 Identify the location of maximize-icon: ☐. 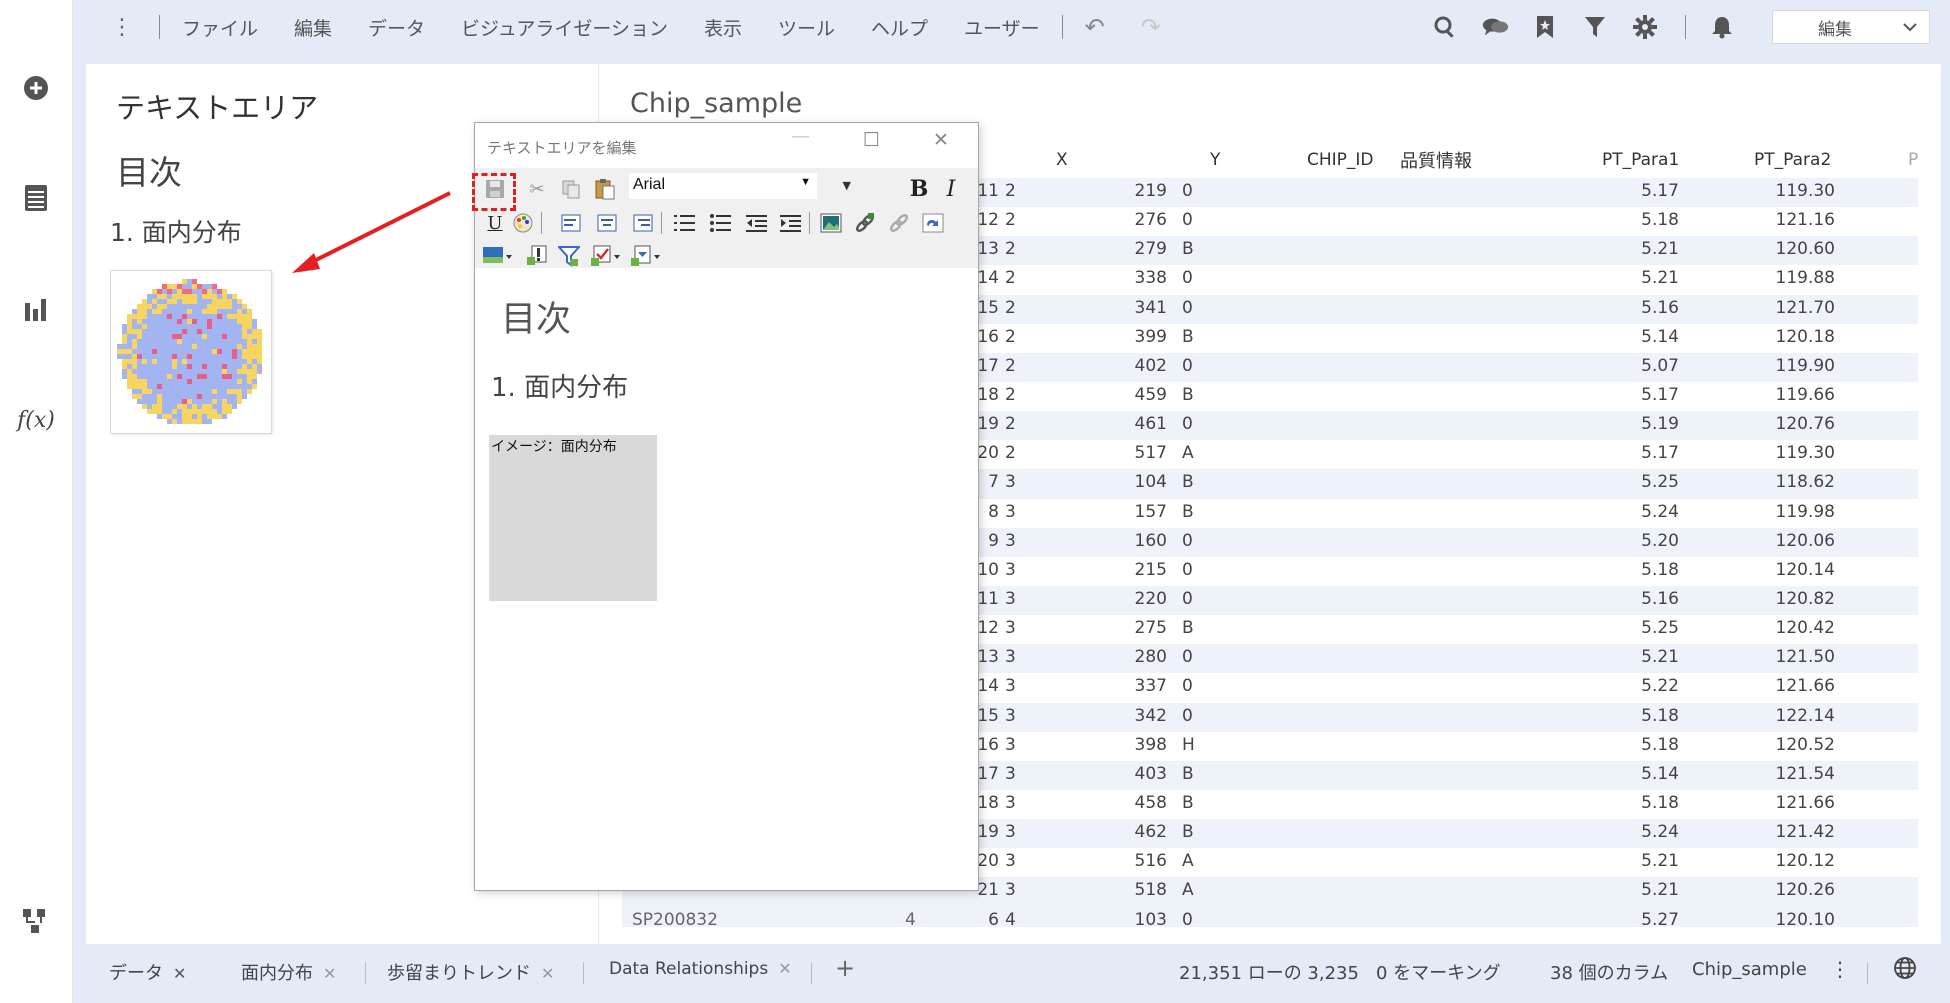
(871, 140).